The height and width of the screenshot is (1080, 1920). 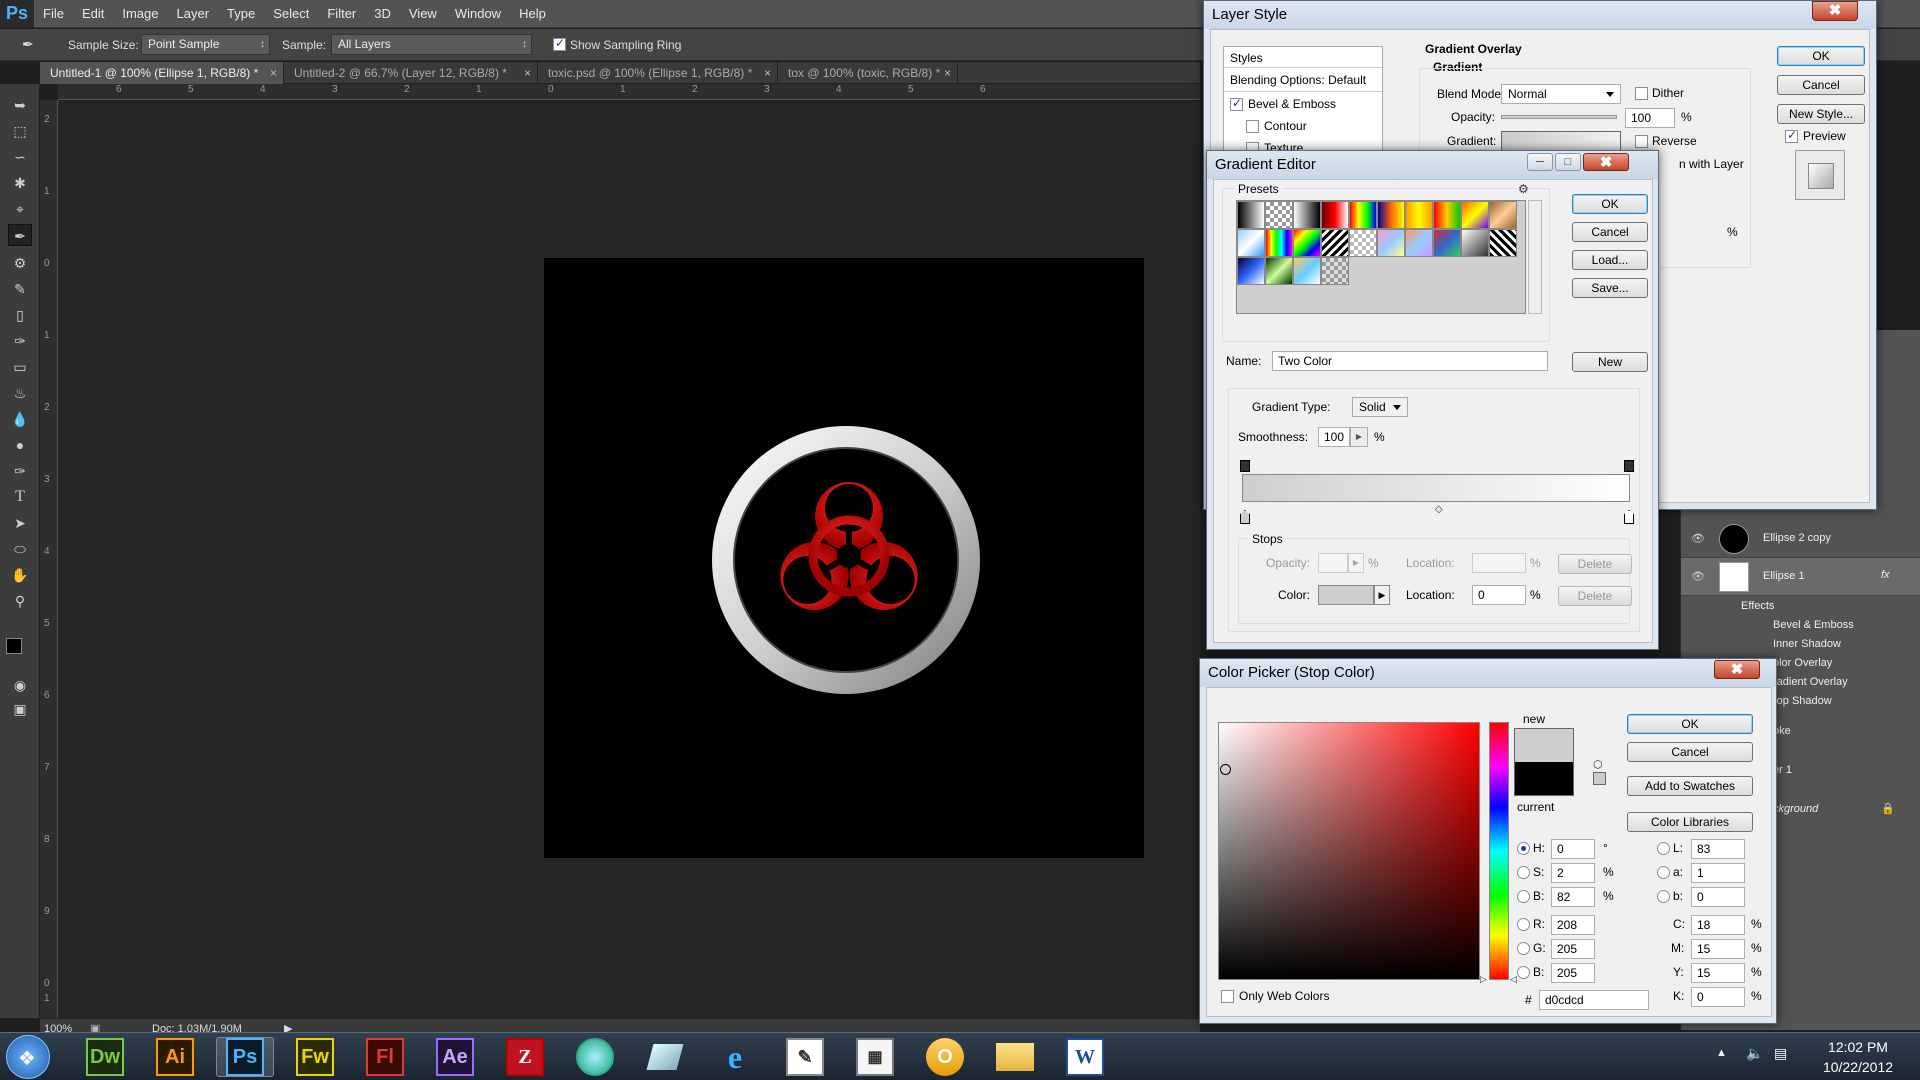 I want to click on taskbar-dreamweaver: Dw, so click(x=105, y=1057).